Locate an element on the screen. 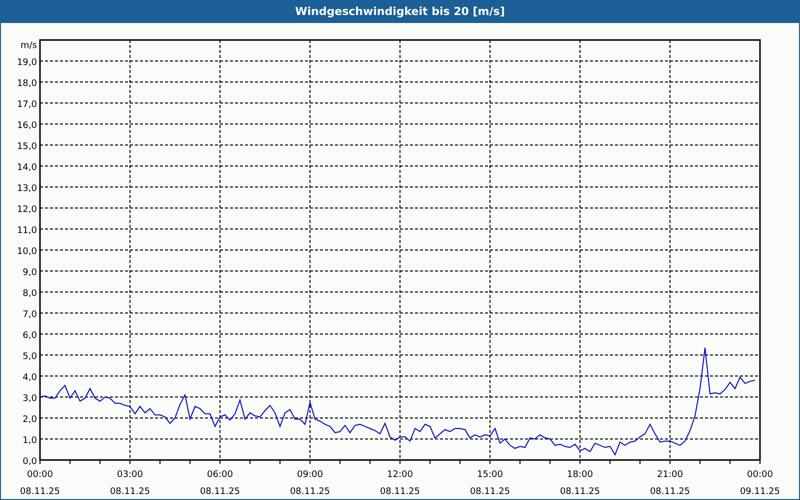 The height and width of the screenshot is (500, 800). y-tick-label: 13,0 is located at coordinates (26, 189).